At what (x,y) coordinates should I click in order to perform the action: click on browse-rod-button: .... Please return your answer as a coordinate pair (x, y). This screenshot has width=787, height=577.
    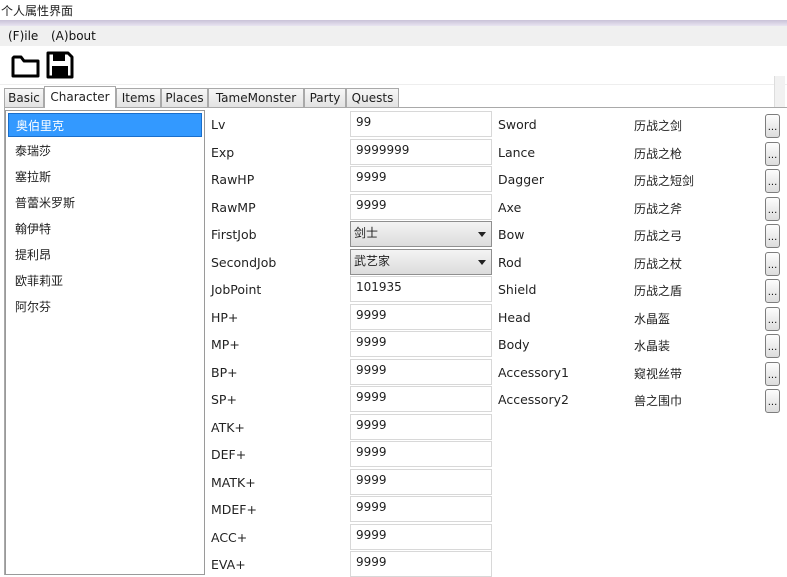
    Looking at the image, I should click on (772, 264).